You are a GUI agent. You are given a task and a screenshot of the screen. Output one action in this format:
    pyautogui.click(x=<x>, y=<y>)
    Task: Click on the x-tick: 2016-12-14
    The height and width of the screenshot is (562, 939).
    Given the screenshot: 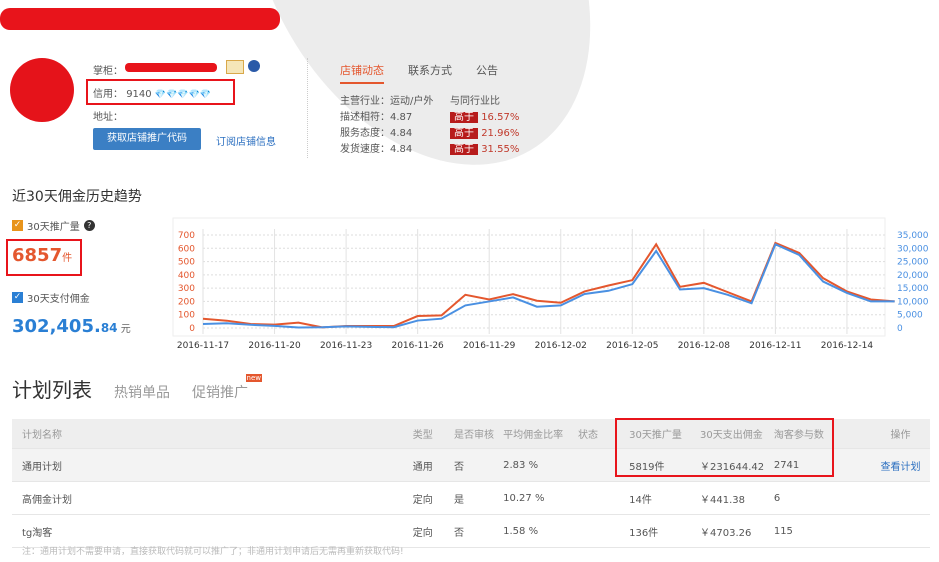 What is the action you would take?
    pyautogui.click(x=847, y=346)
    